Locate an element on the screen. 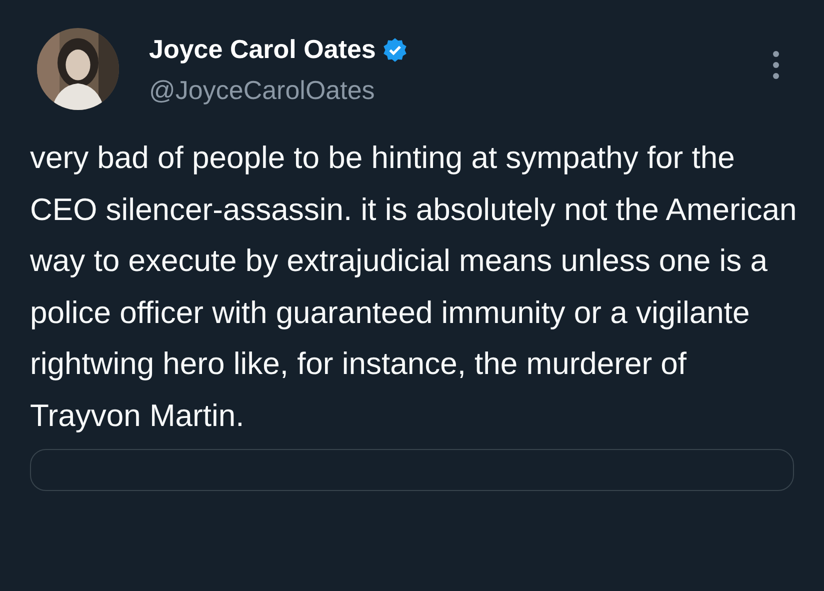 This screenshot has width=824, height=591. author-name: Joyce Carol Oates is located at coordinates (262, 49).